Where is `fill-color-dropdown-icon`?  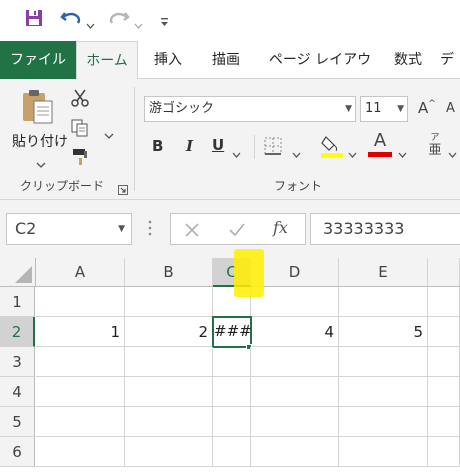 fill-color-dropdown-icon is located at coordinates (352, 152).